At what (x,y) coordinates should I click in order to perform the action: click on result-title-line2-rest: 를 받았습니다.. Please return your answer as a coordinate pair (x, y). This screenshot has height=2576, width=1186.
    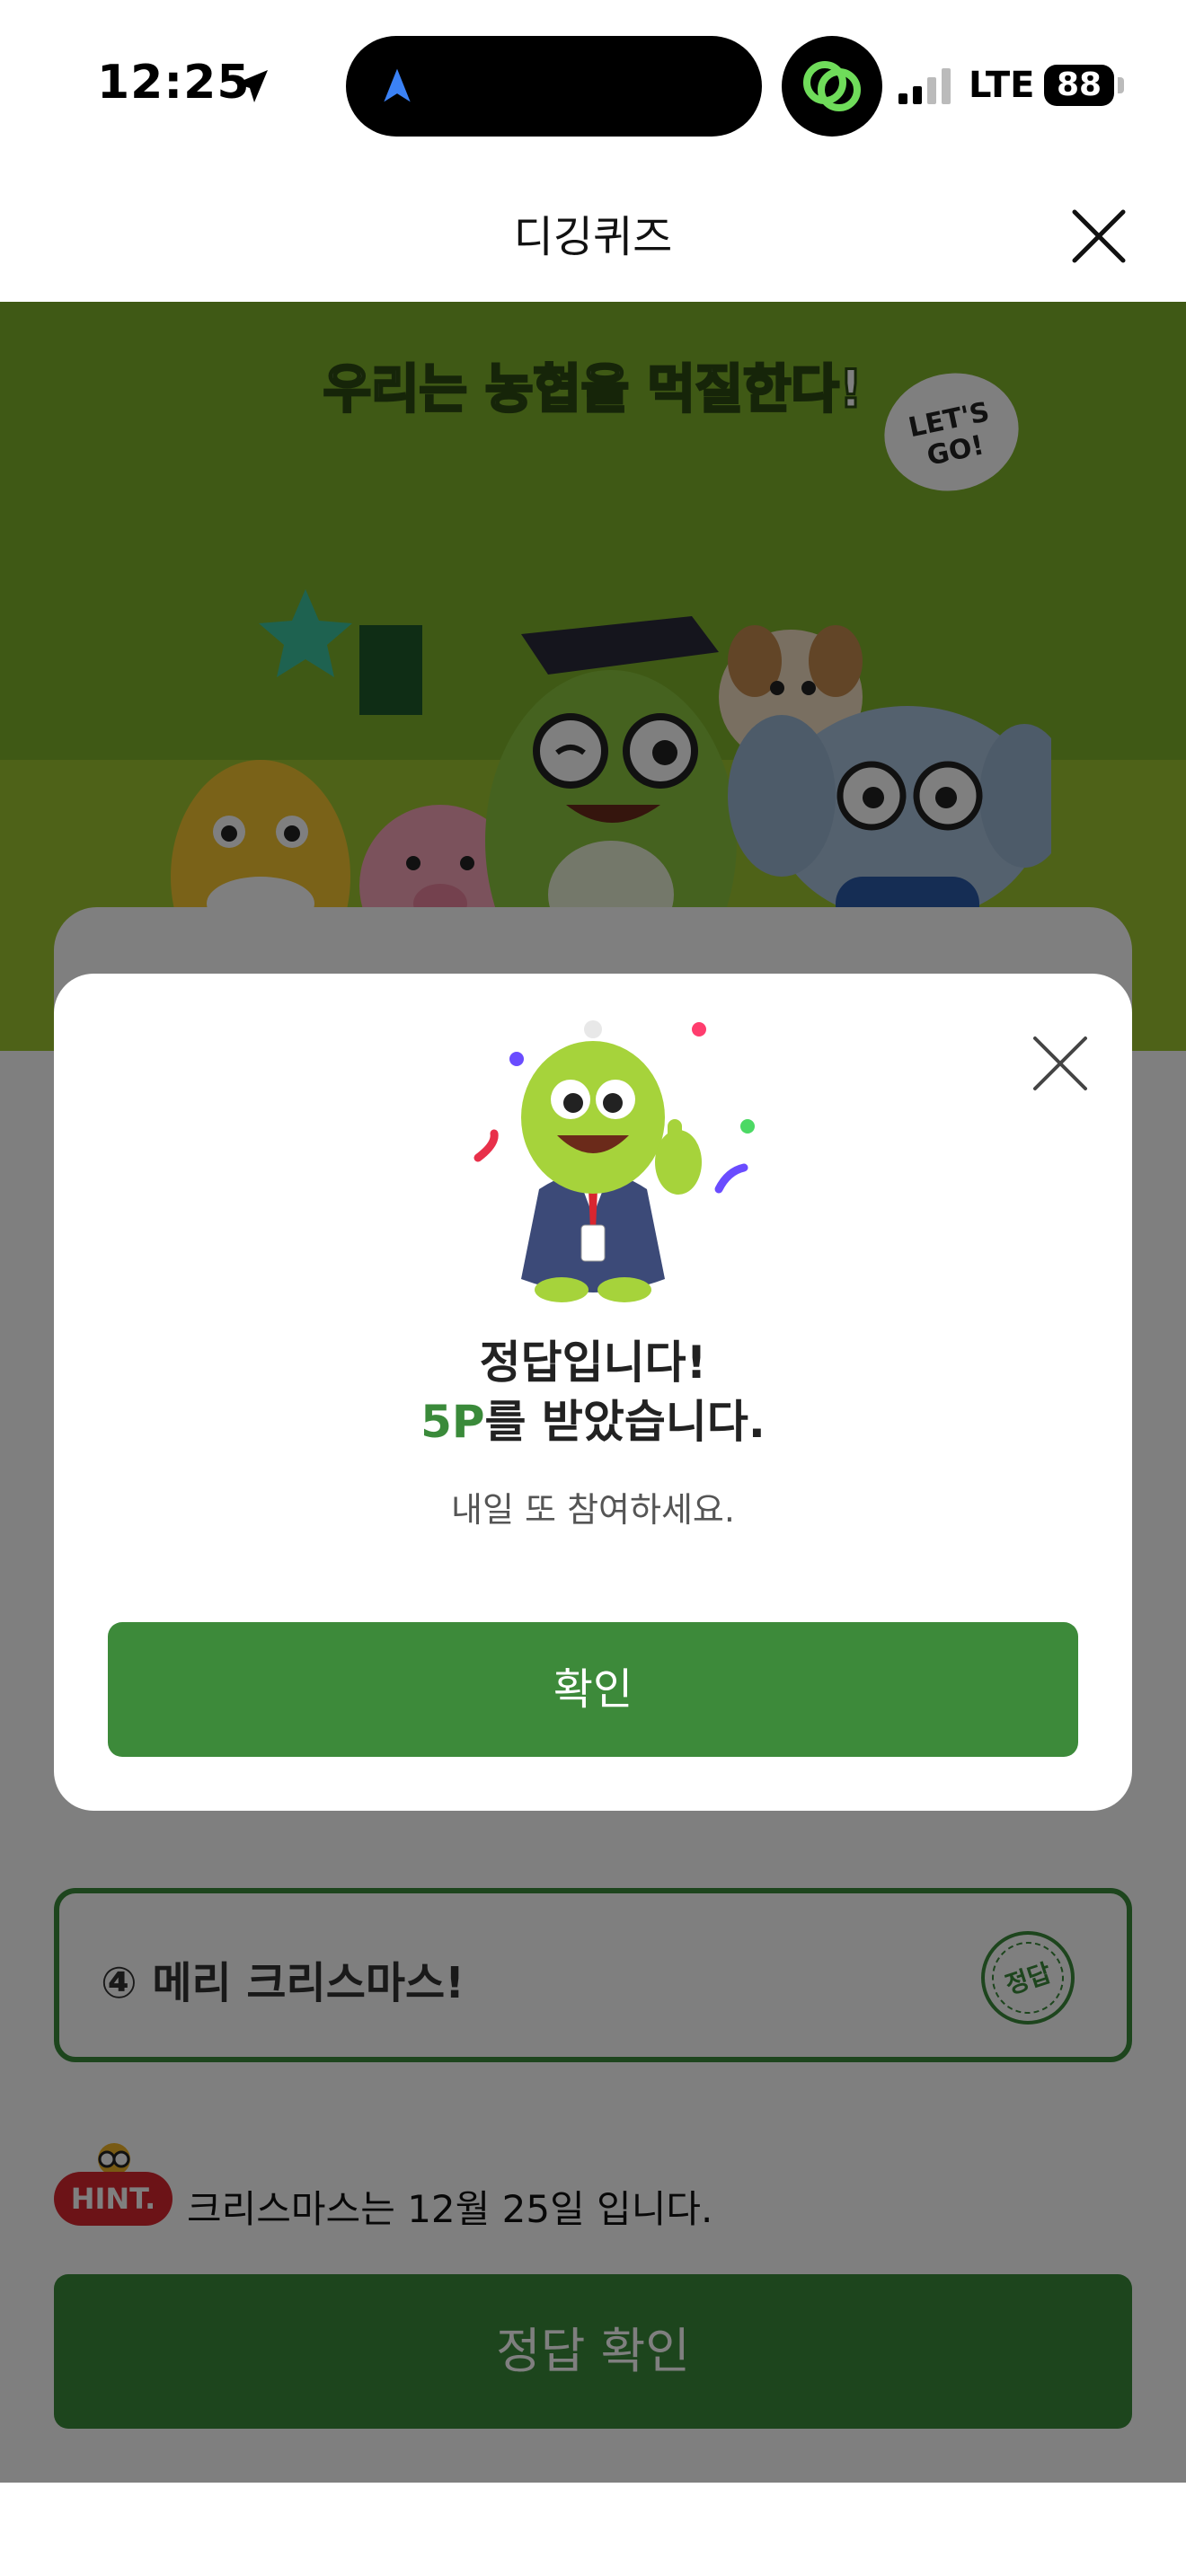
    Looking at the image, I should click on (625, 1422).